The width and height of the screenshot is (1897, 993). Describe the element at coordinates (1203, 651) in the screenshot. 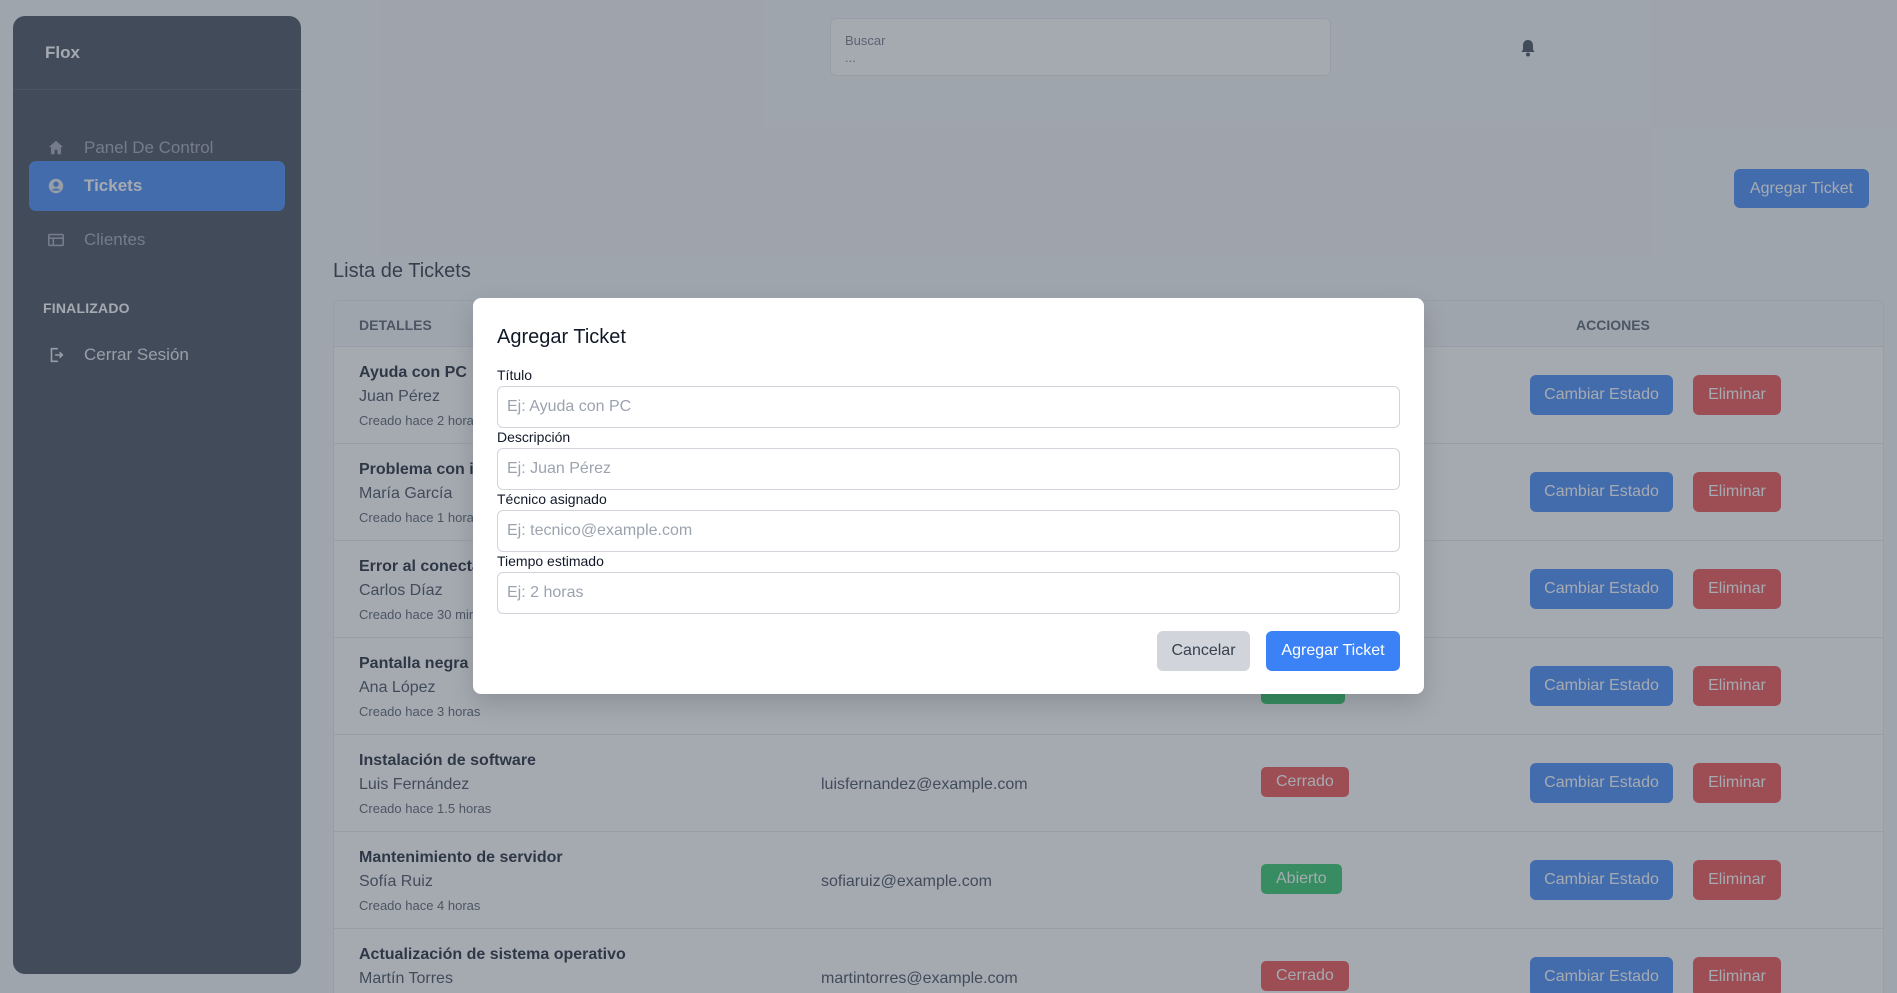

I see `cancel-button: Cancelar` at that location.